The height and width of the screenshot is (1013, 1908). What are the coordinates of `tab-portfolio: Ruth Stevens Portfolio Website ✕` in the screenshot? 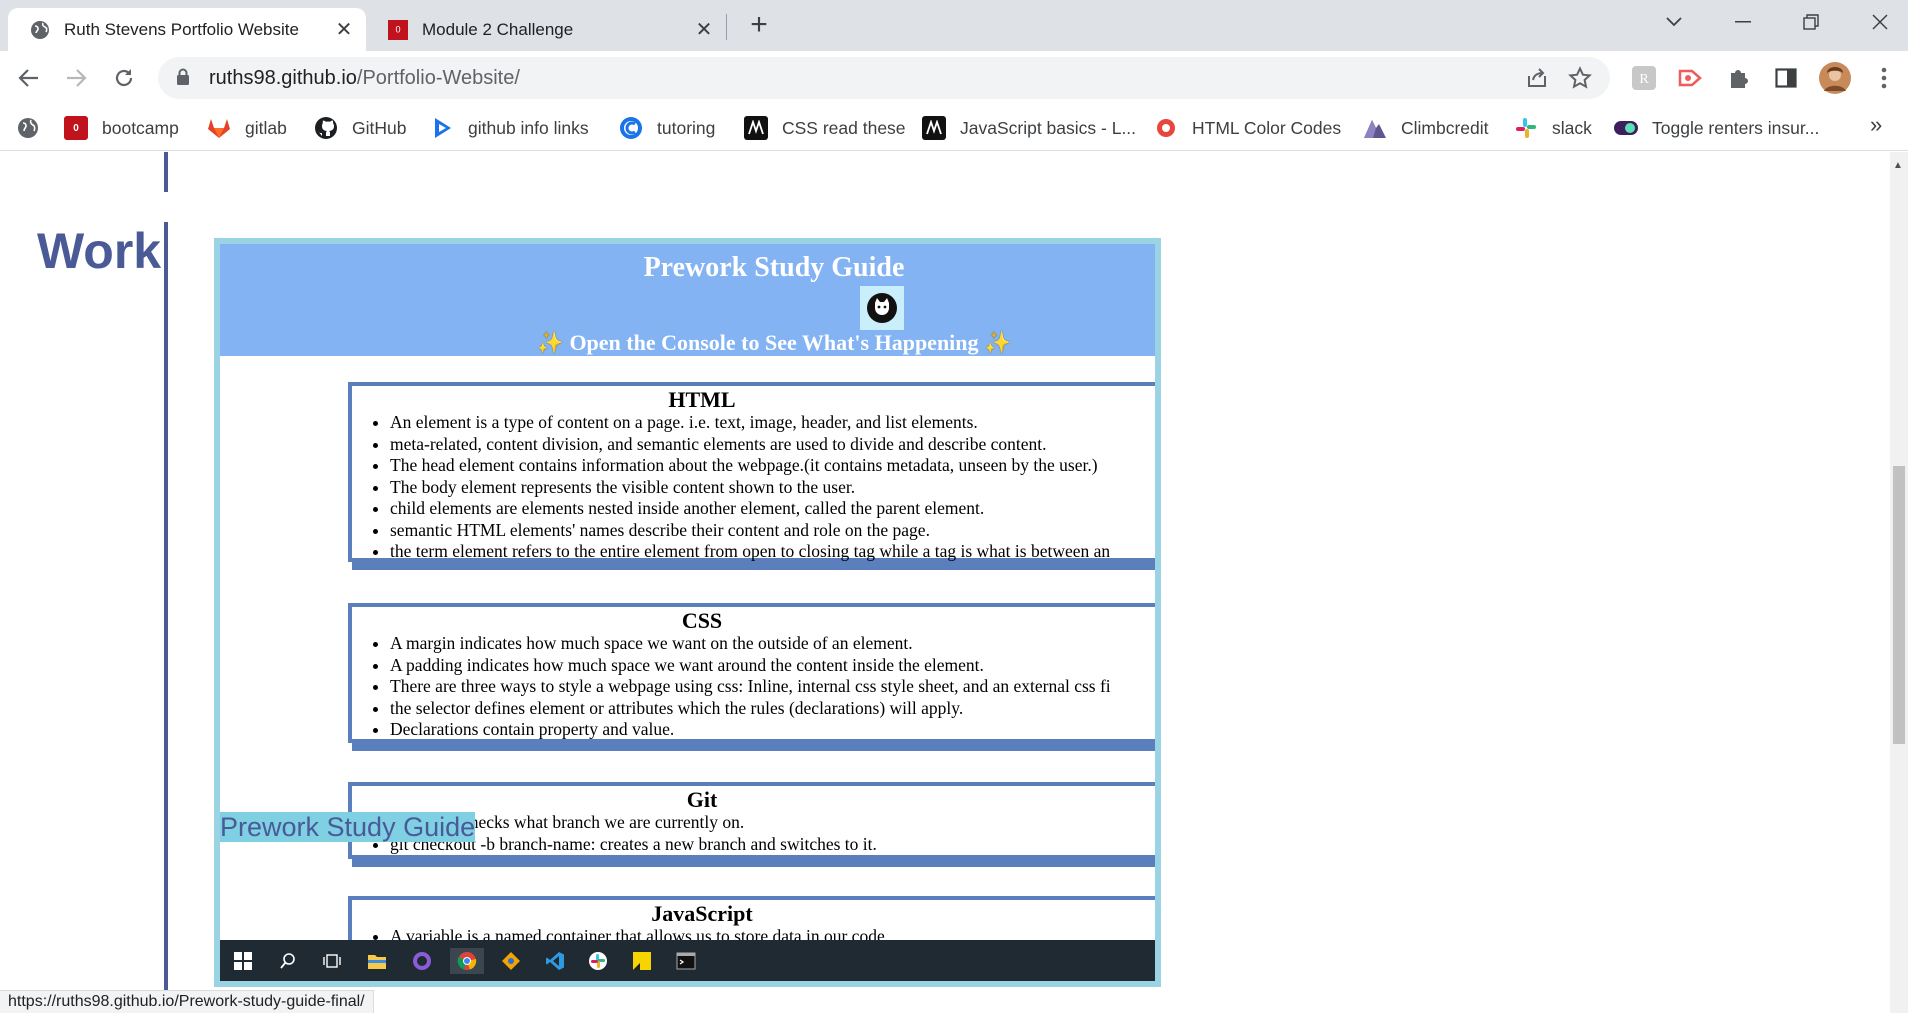 It's located at (187, 29).